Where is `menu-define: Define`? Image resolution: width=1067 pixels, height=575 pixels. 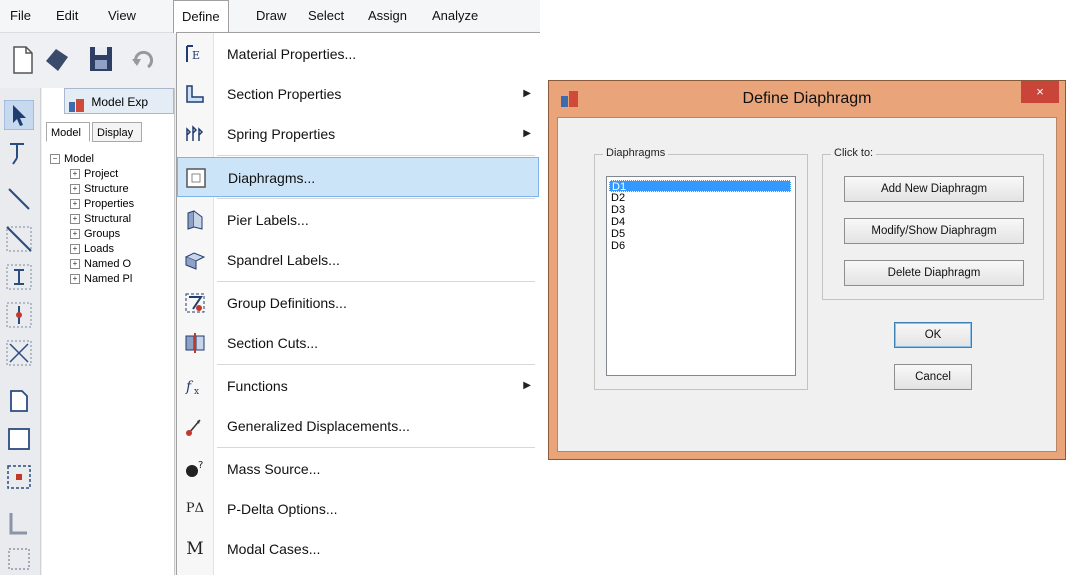 menu-define: Define is located at coordinates (201, 16).